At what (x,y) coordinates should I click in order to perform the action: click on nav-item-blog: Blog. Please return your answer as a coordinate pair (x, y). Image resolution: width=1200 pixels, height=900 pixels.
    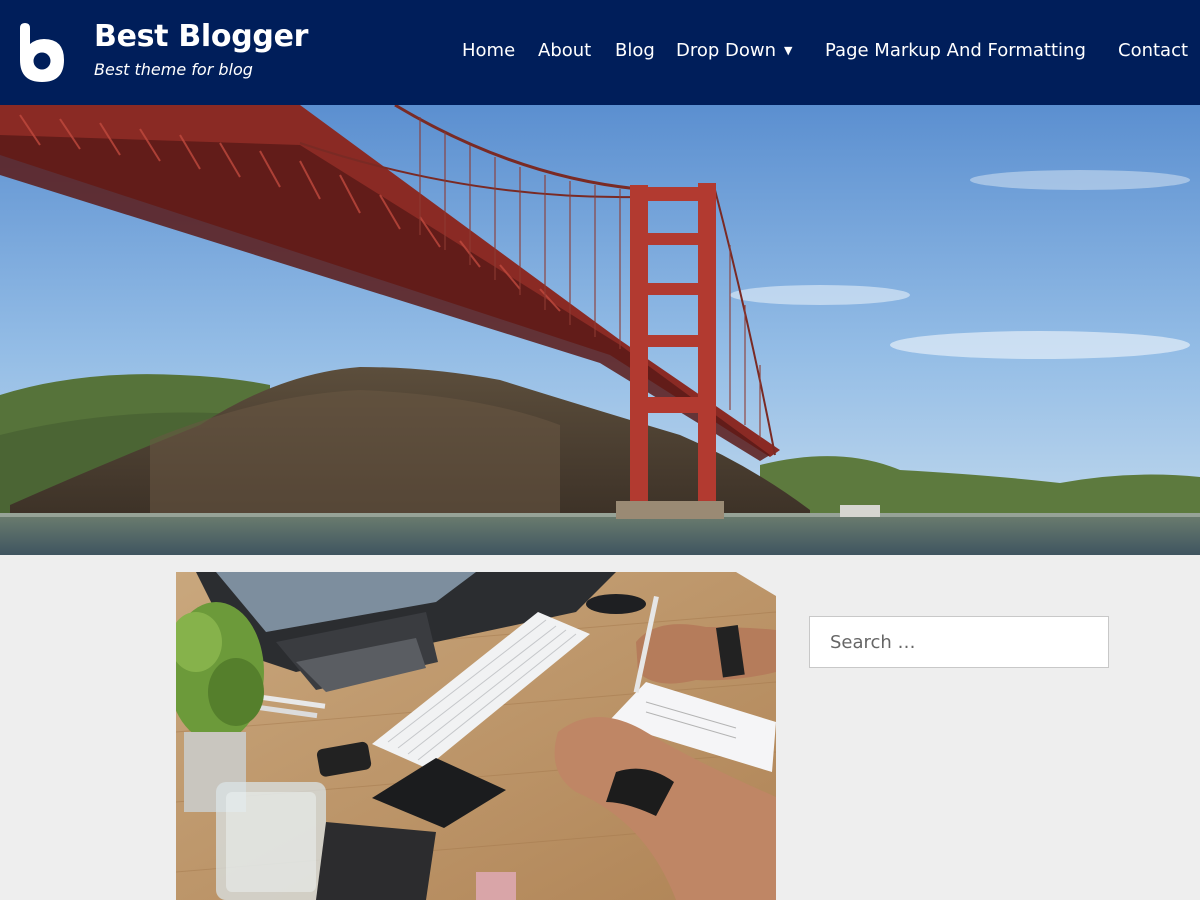
    Looking at the image, I should click on (635, 51).